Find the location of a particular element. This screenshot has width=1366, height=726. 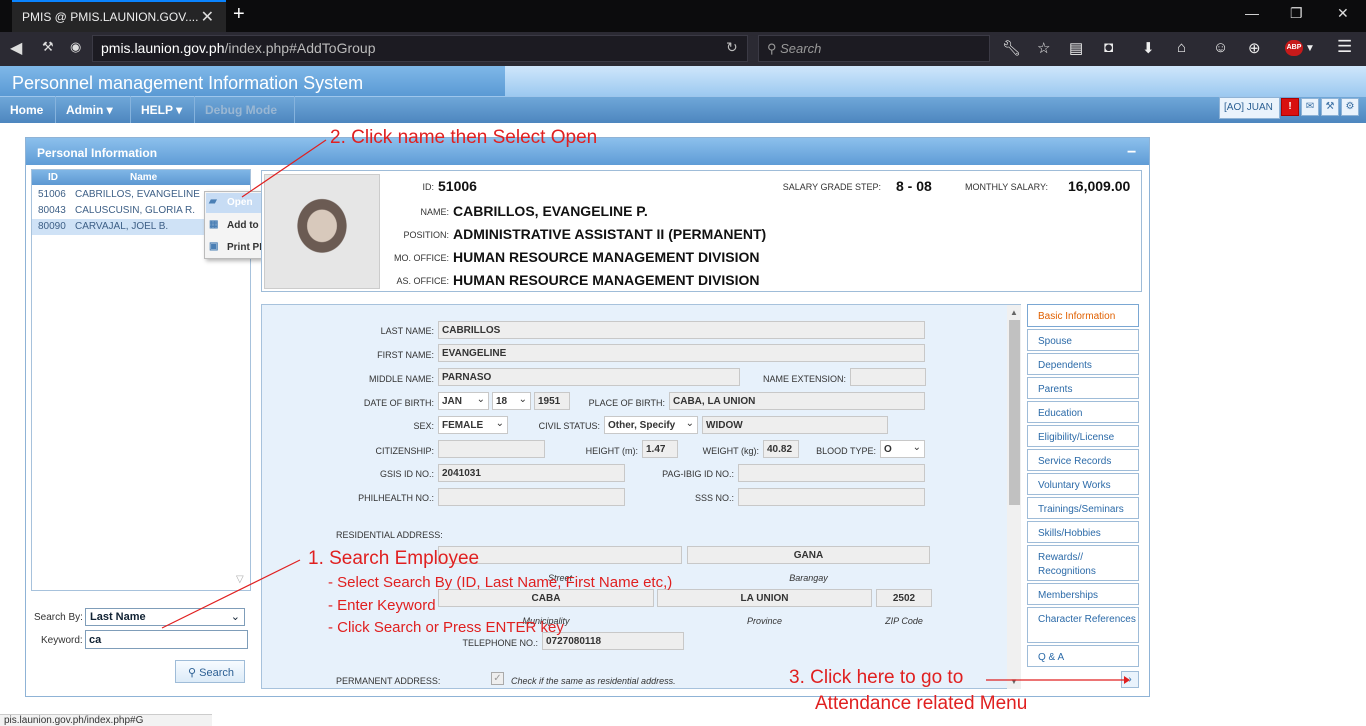

same-address-checkbox: ✓ is located at coordinates (497, 678).